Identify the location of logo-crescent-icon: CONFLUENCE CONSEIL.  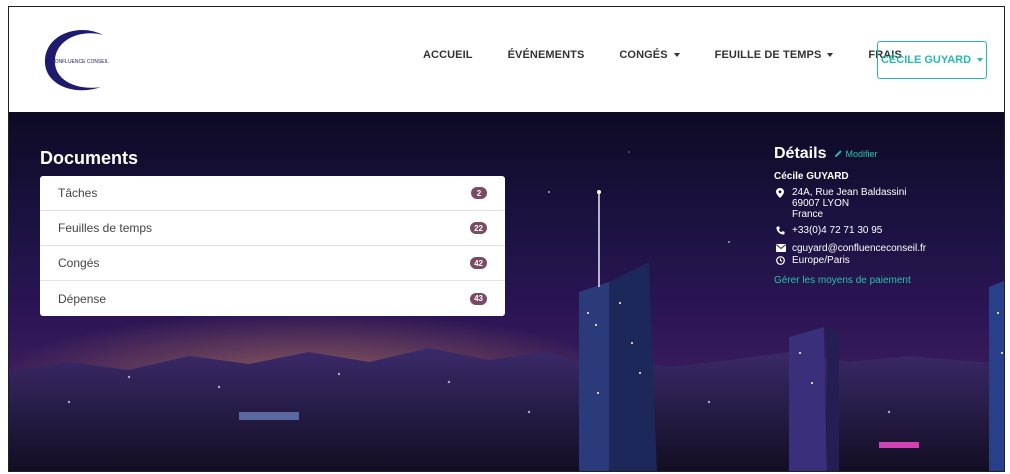
(76, 60).